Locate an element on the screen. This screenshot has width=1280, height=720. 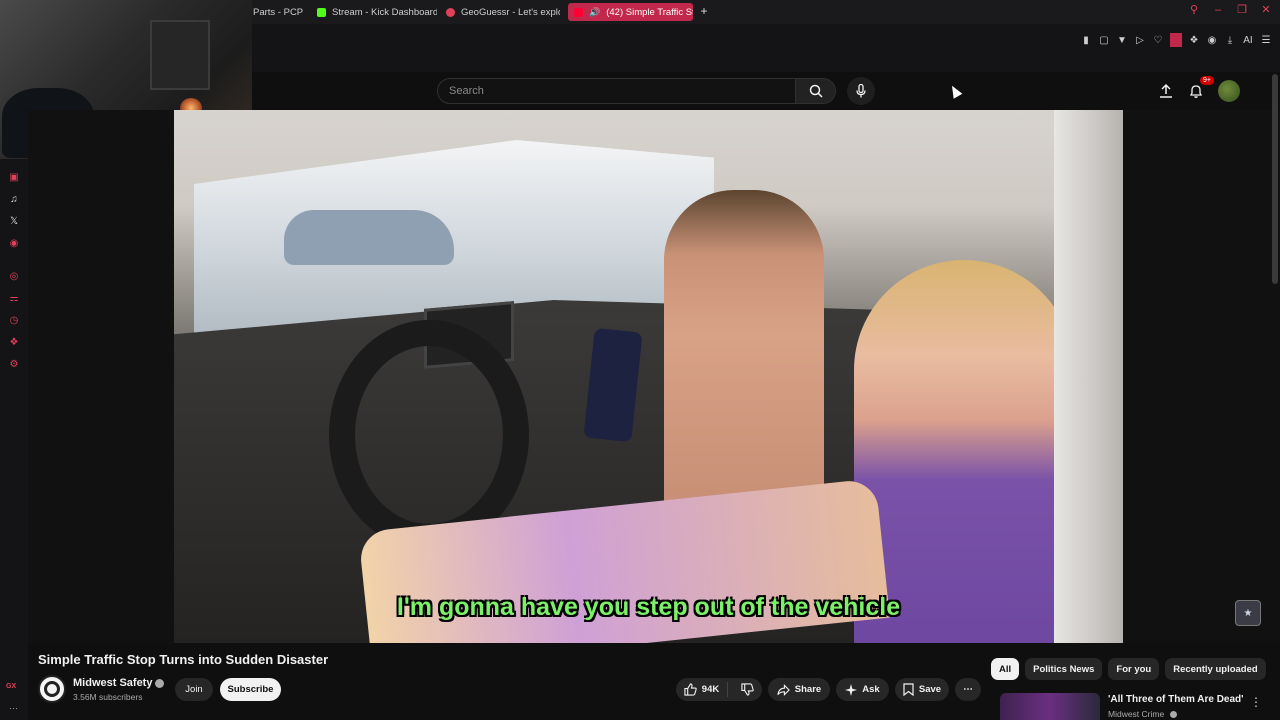
history-icon: ◷ is located at coordinates (14, 321).